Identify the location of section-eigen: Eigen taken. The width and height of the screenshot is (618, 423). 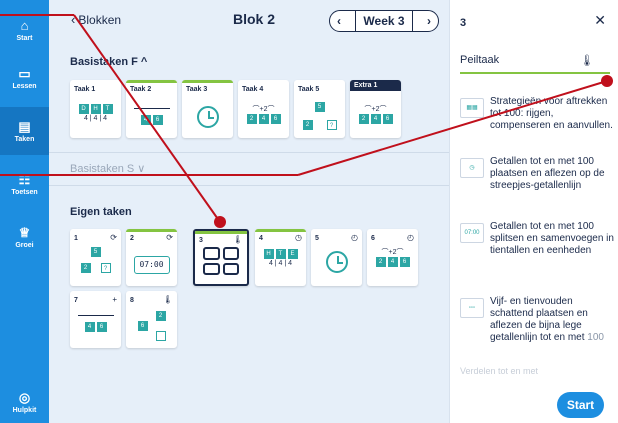
(101, 212).